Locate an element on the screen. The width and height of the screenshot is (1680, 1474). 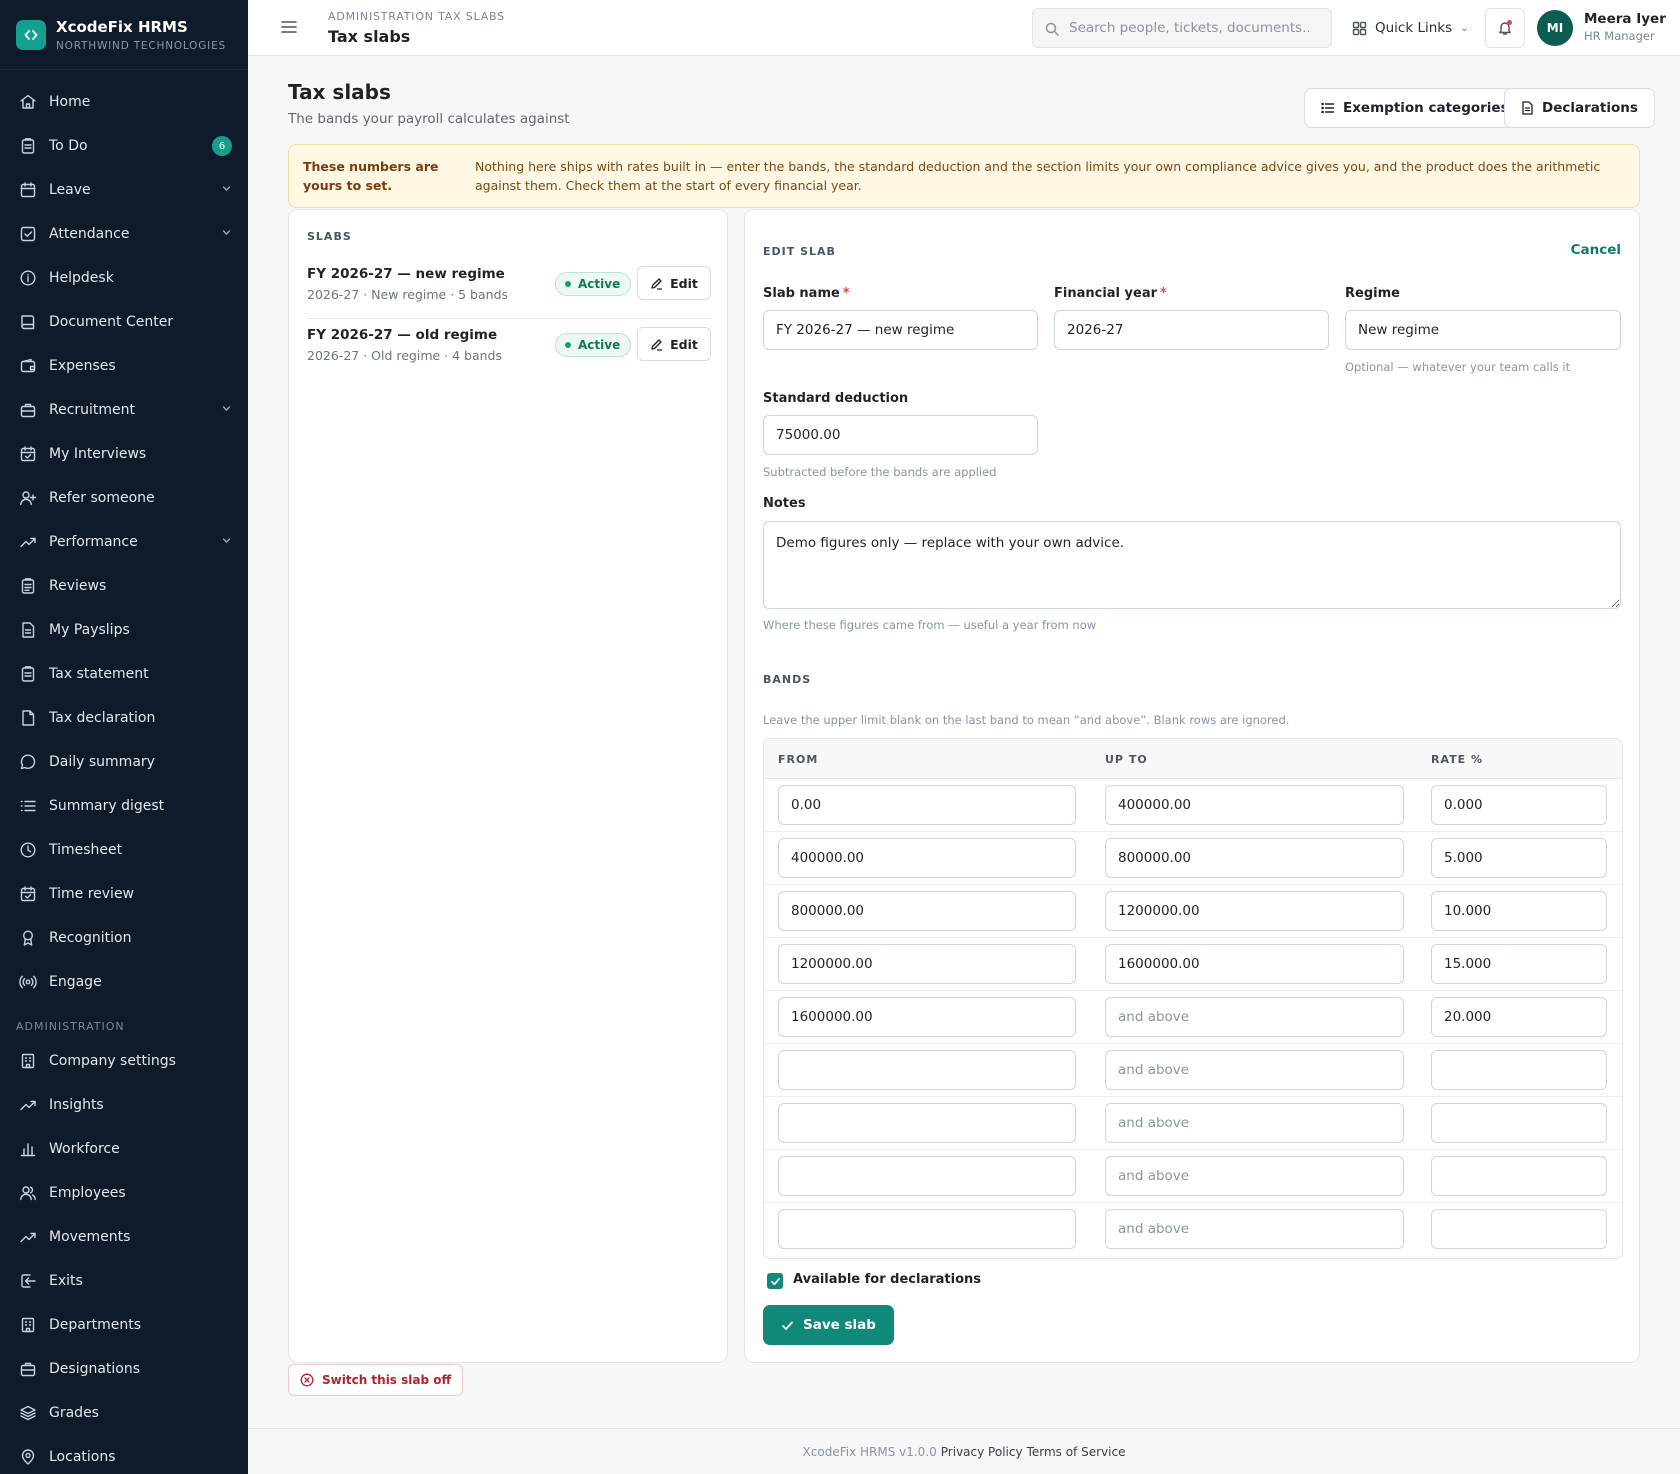
sidebar-item-insights: Insights is located at coordinates (124, 1105).